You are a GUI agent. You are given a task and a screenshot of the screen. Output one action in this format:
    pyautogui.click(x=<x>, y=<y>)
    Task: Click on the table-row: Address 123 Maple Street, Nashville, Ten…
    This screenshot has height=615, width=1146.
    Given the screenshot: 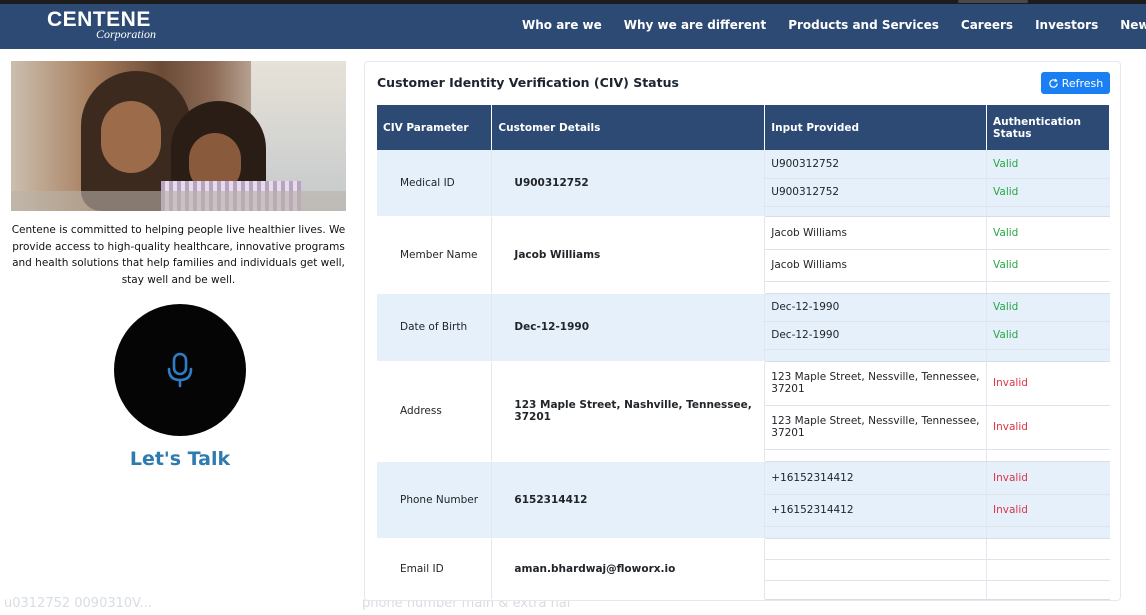 What is the action you would take?
    pyautogui.click(x=743, y=411)
    